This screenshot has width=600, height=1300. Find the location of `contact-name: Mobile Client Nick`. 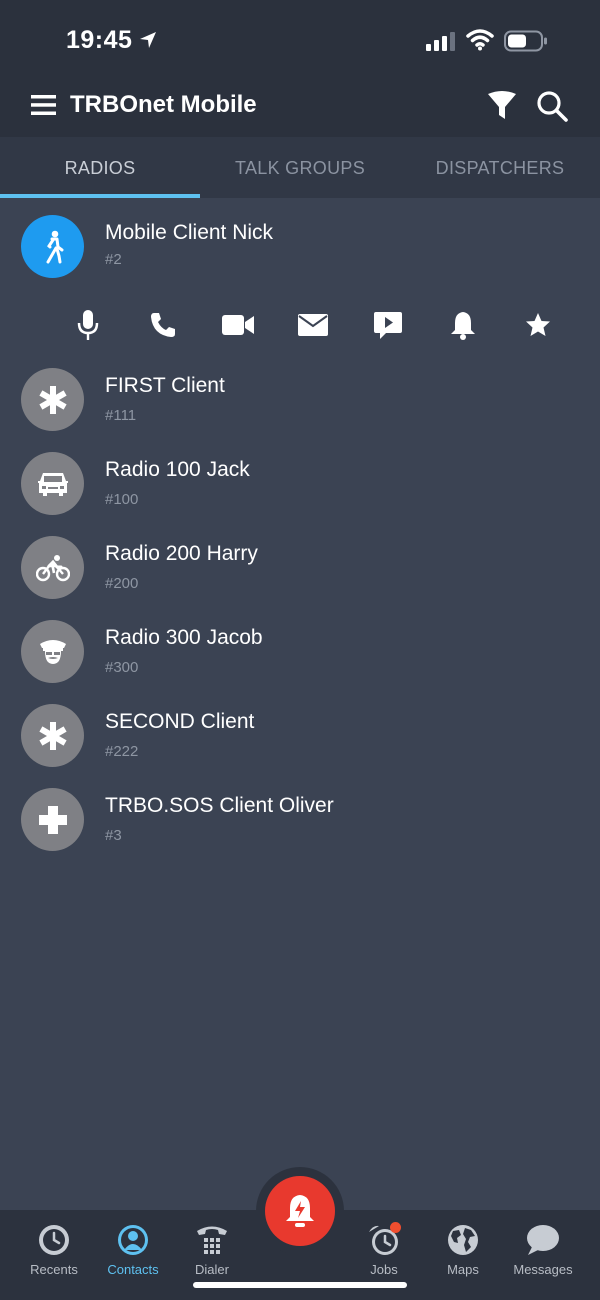

contact-name: Mobile Client Nick is located at coordinates (189, 232).